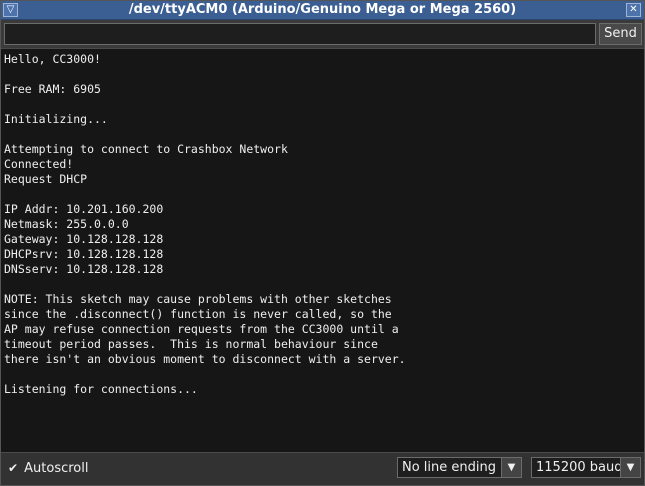 The height and width of the screenshot is (486, 645). Describe the element at coordinates (579, 467) in the screenshot. I see `baud-rate-value: 115200 baud` at that location.